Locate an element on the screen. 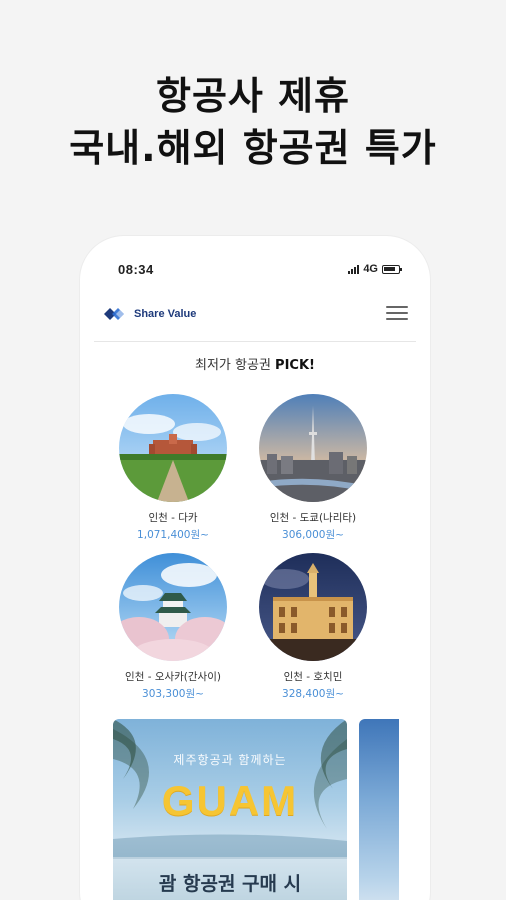 The width and height of the screenshot is (506, 900). destination-price: 303,300원~ is located at coordinates (173, 694).